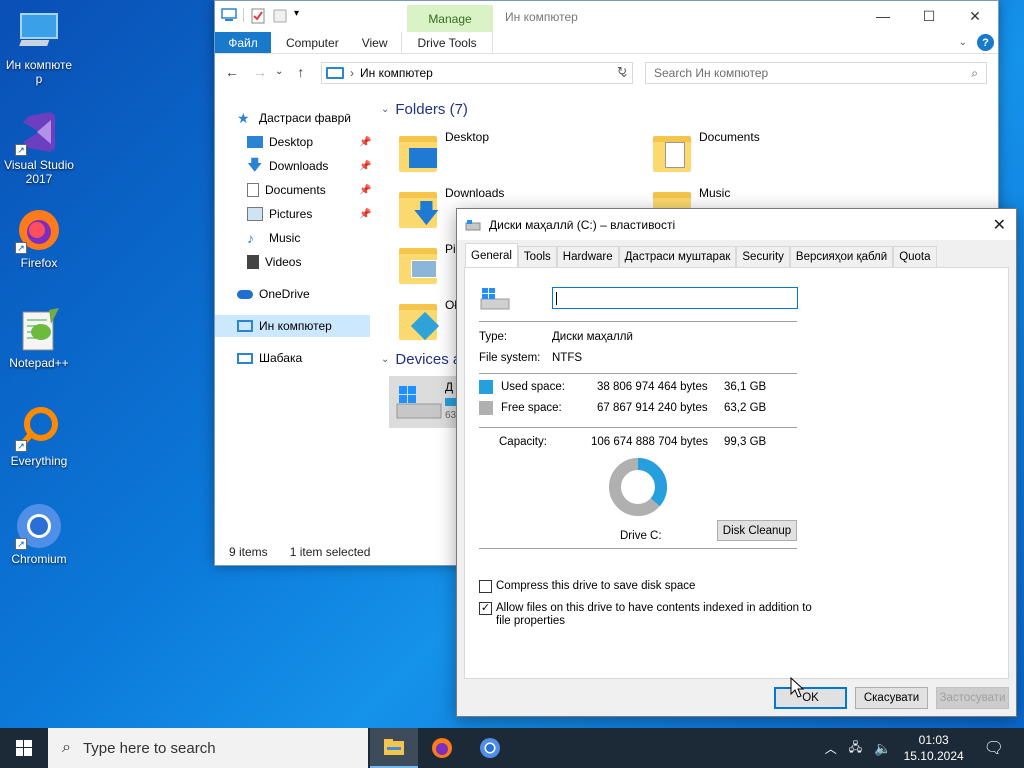 This screenshot has width=1024, height=768. I want to click on nav-label: Downloads, so click(299, 166).